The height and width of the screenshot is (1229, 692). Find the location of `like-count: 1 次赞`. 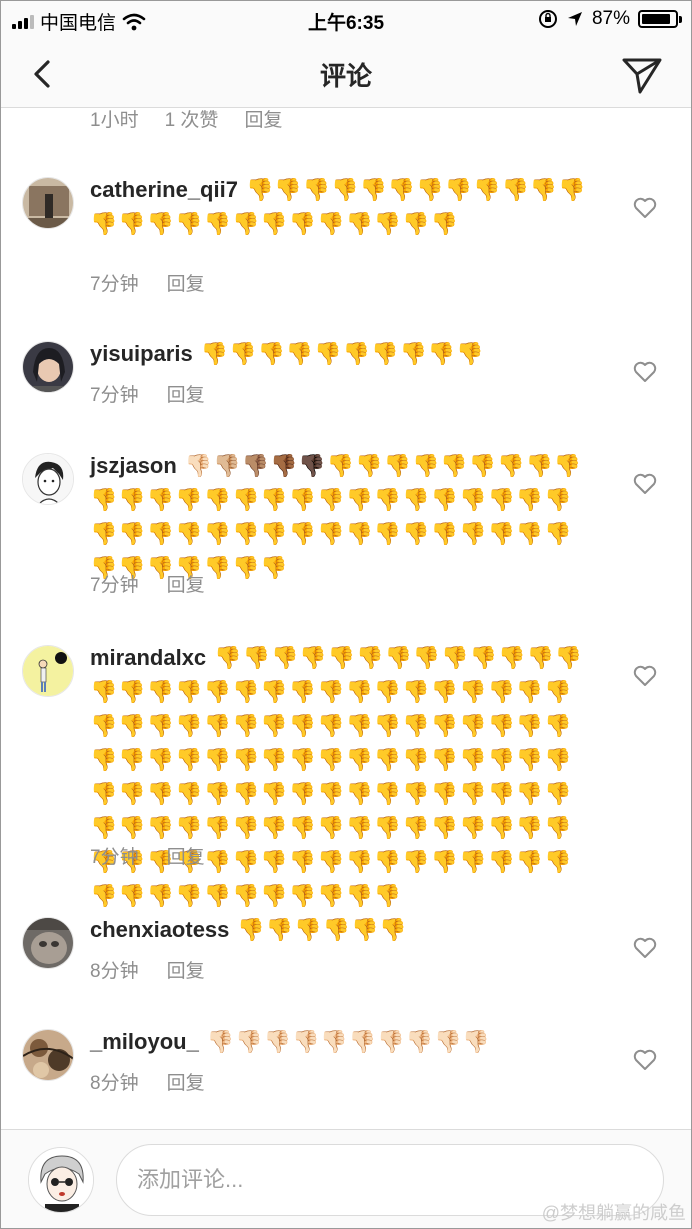

like-count: 1 次赞 is located at coordinates (192, 120).